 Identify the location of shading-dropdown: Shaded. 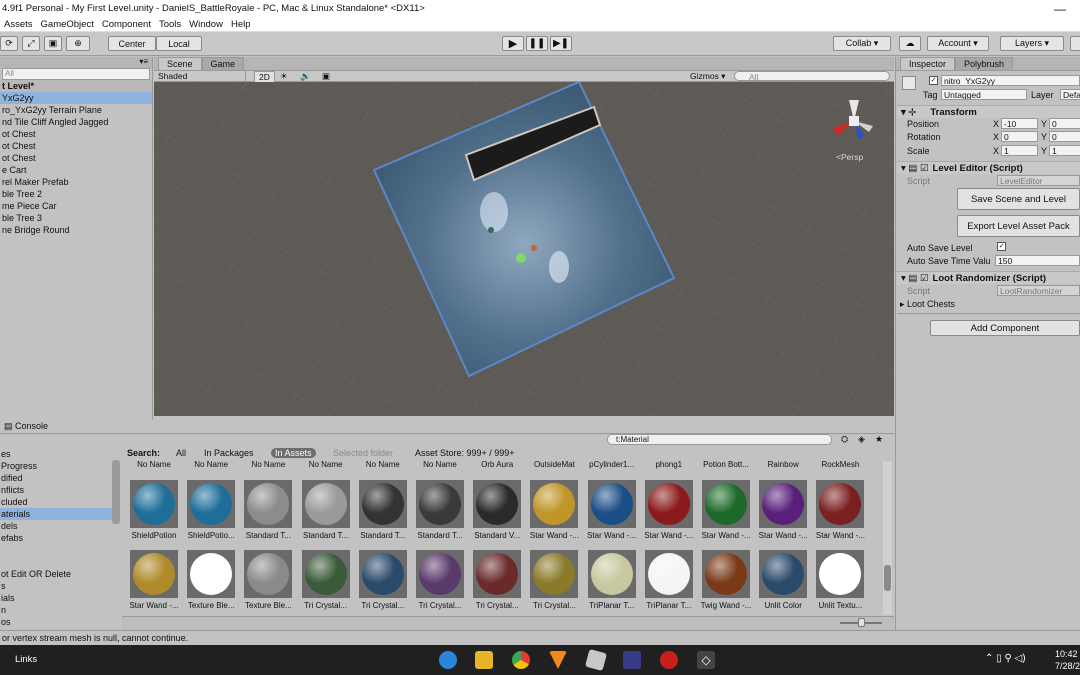
(202, 76).